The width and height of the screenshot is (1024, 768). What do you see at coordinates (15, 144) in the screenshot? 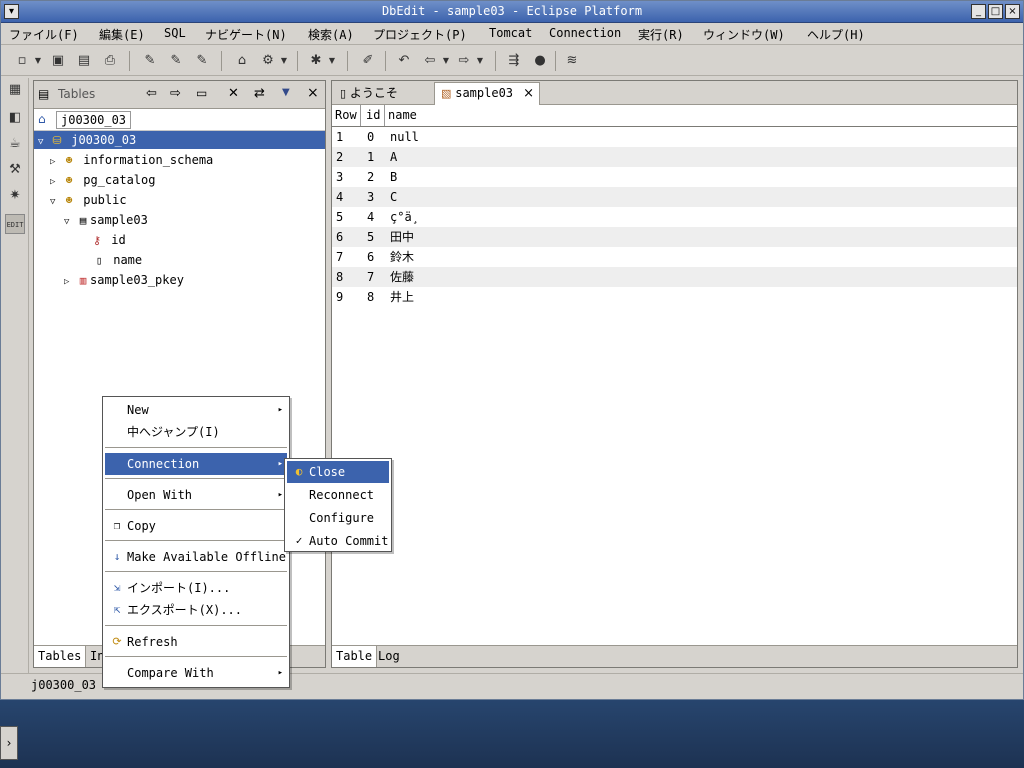
I see `java-perspective-icon: ☕` at bounding box center [15, 144].